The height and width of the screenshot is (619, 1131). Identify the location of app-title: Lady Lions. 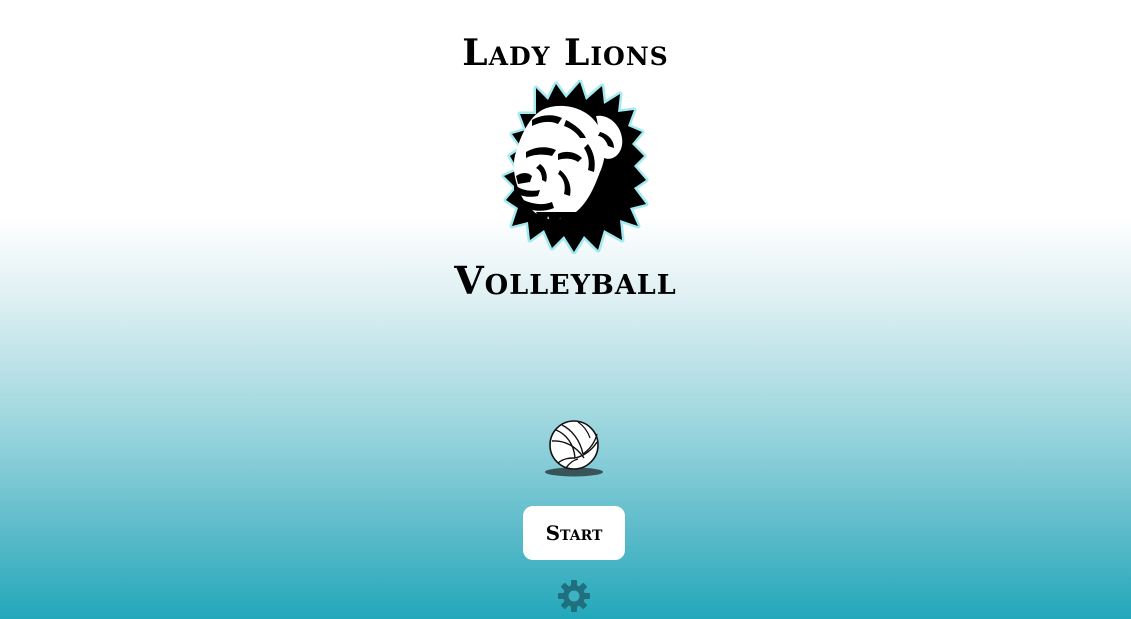
(565, 53).